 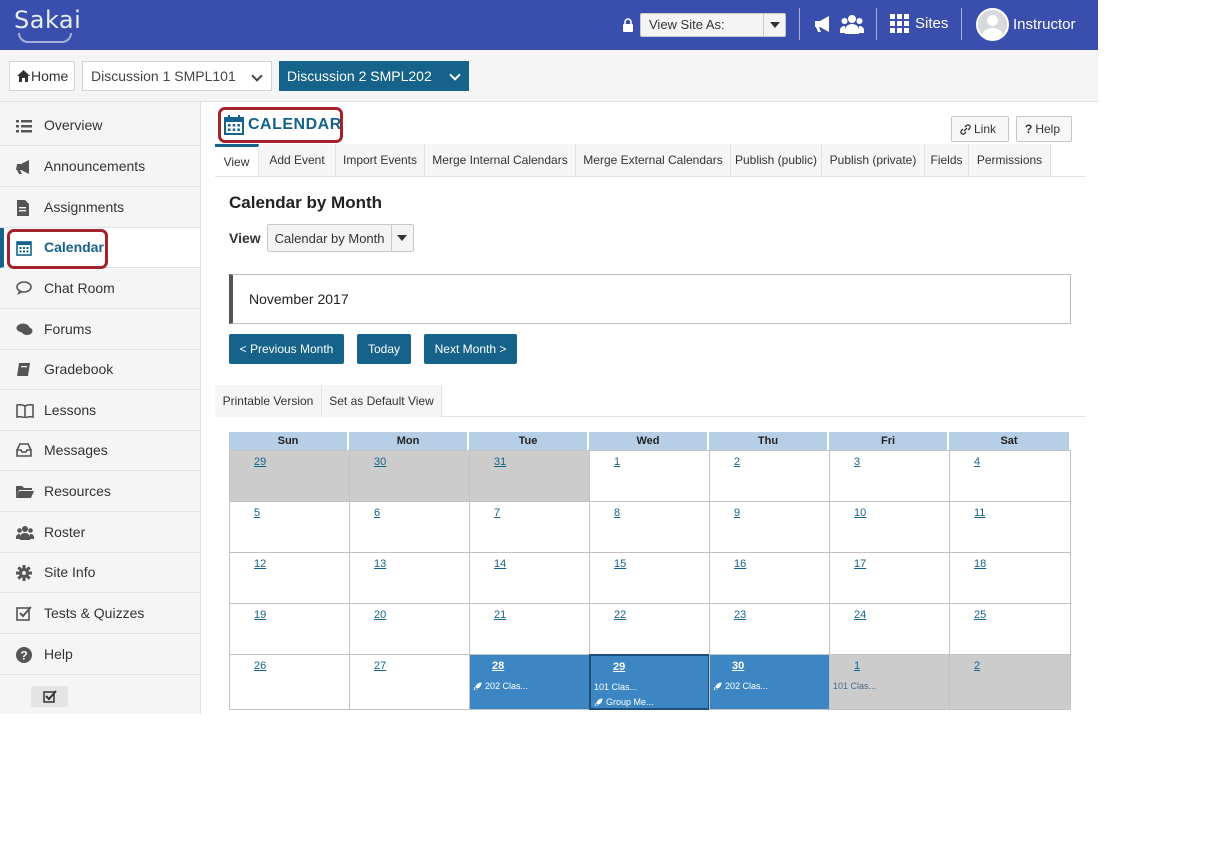 What do you see at coordinates (979, 513) in the screenshot?
I see `day-number-link: 11` at bounding box center [979, 513].